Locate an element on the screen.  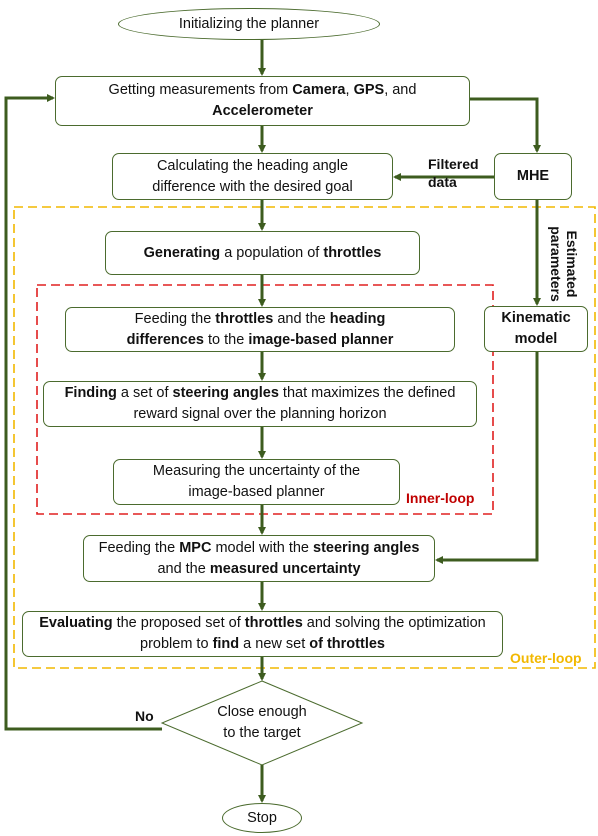
filtered-data-label: Filtered data is located at coordinates (453, 173).